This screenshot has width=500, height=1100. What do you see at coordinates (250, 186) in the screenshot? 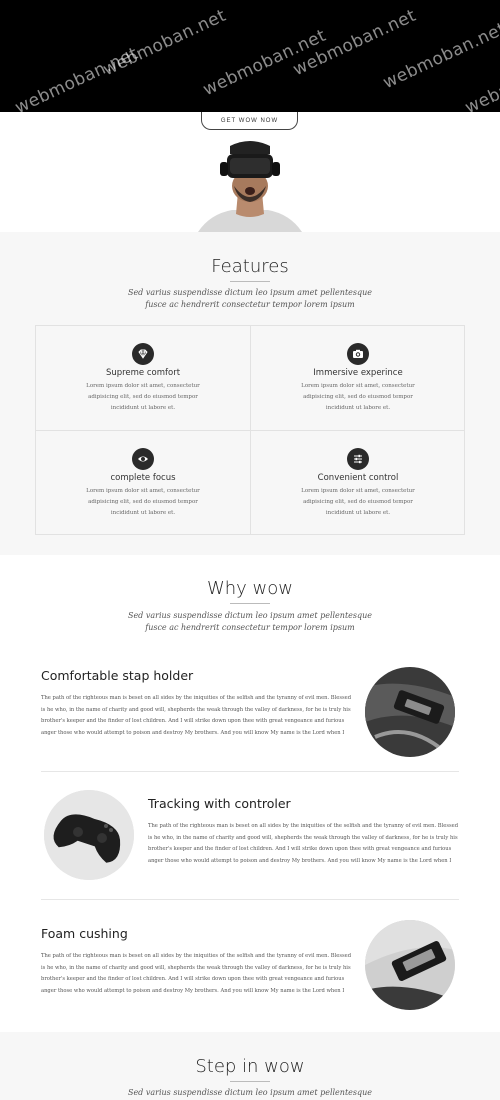
I see `vr-headset-person-image` at bounding box center [250, 186].